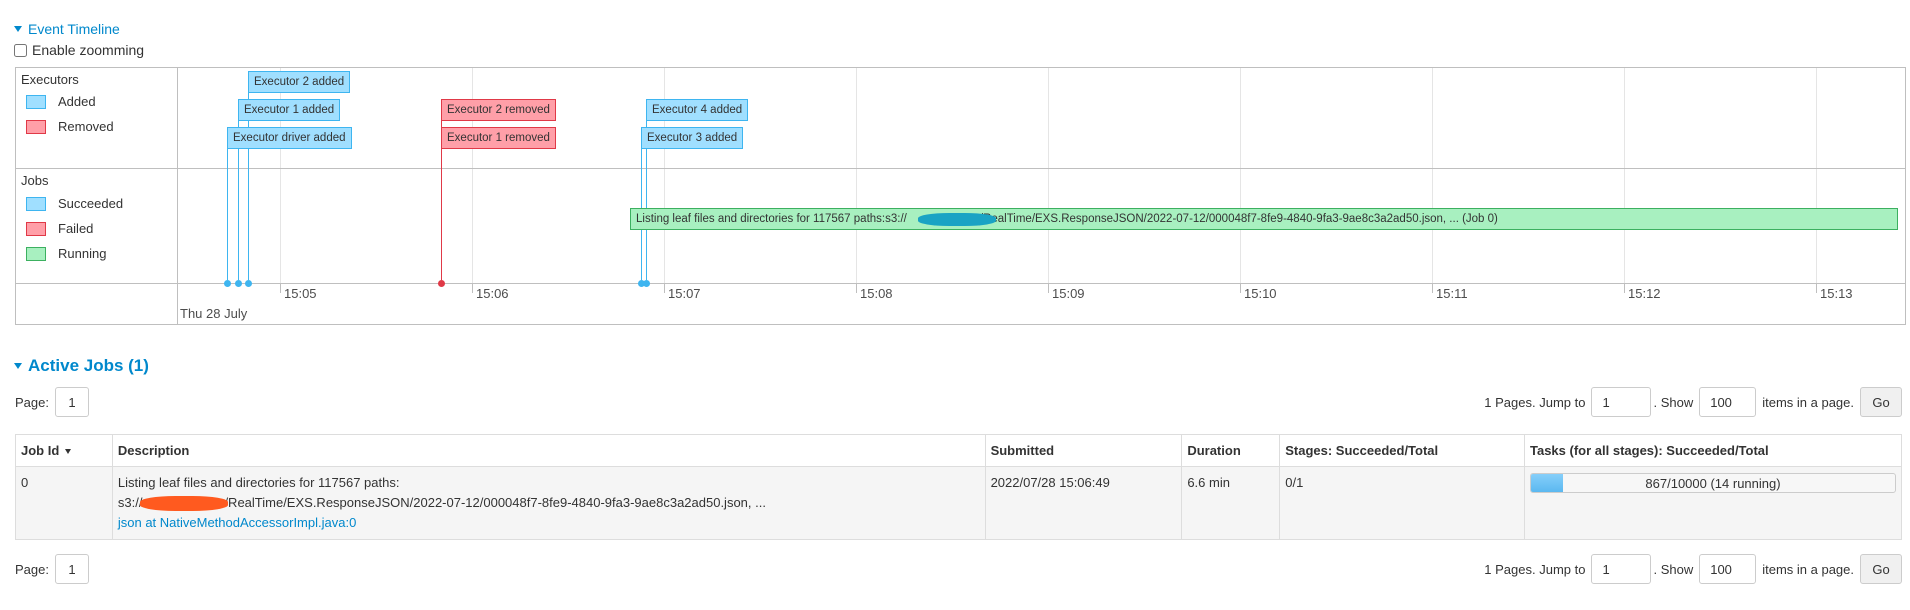 Image resolution: width=1910 pixels, height=610 pixels. I want to click on legend-label: Running, so click(82, 253).